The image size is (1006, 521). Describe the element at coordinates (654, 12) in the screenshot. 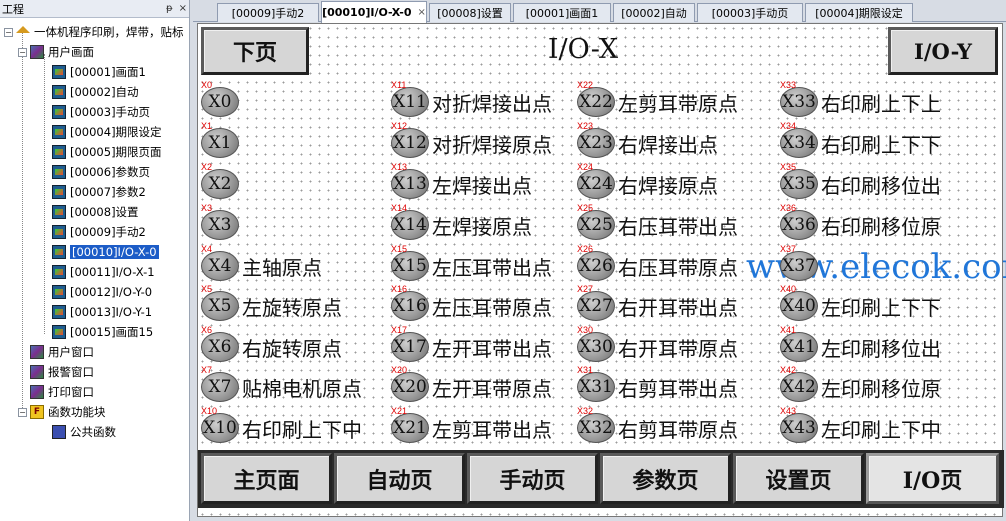

I see `tab-item: [00002]自动` at that location.